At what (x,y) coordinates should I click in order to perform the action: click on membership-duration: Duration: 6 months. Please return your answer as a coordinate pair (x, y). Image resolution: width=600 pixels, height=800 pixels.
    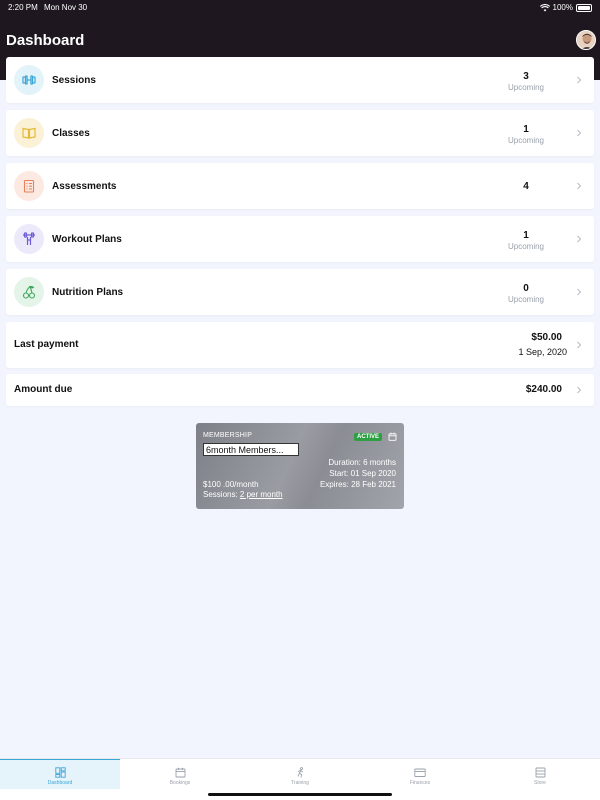
    Looking at the image, I should click on (362, 462).